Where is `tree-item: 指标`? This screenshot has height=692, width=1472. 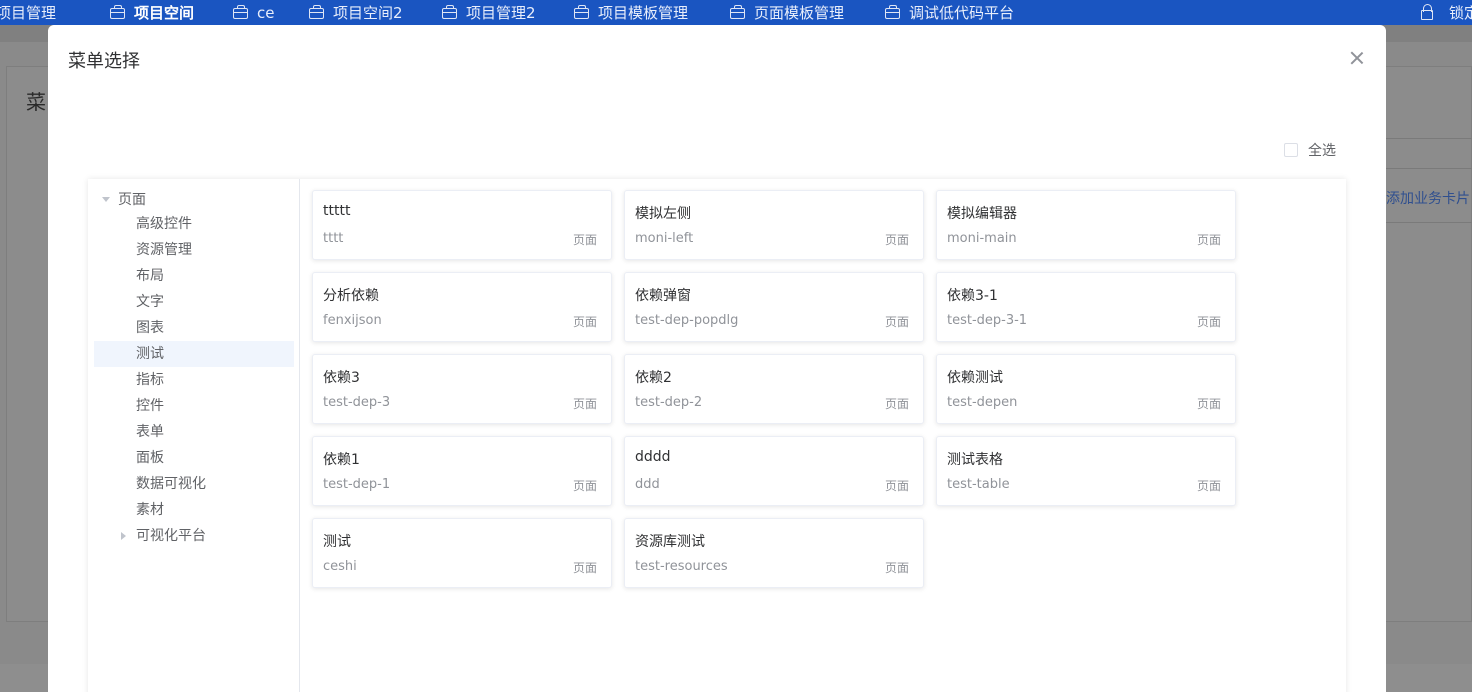 tree-item: 指标 is located at coordinates (194, 380).